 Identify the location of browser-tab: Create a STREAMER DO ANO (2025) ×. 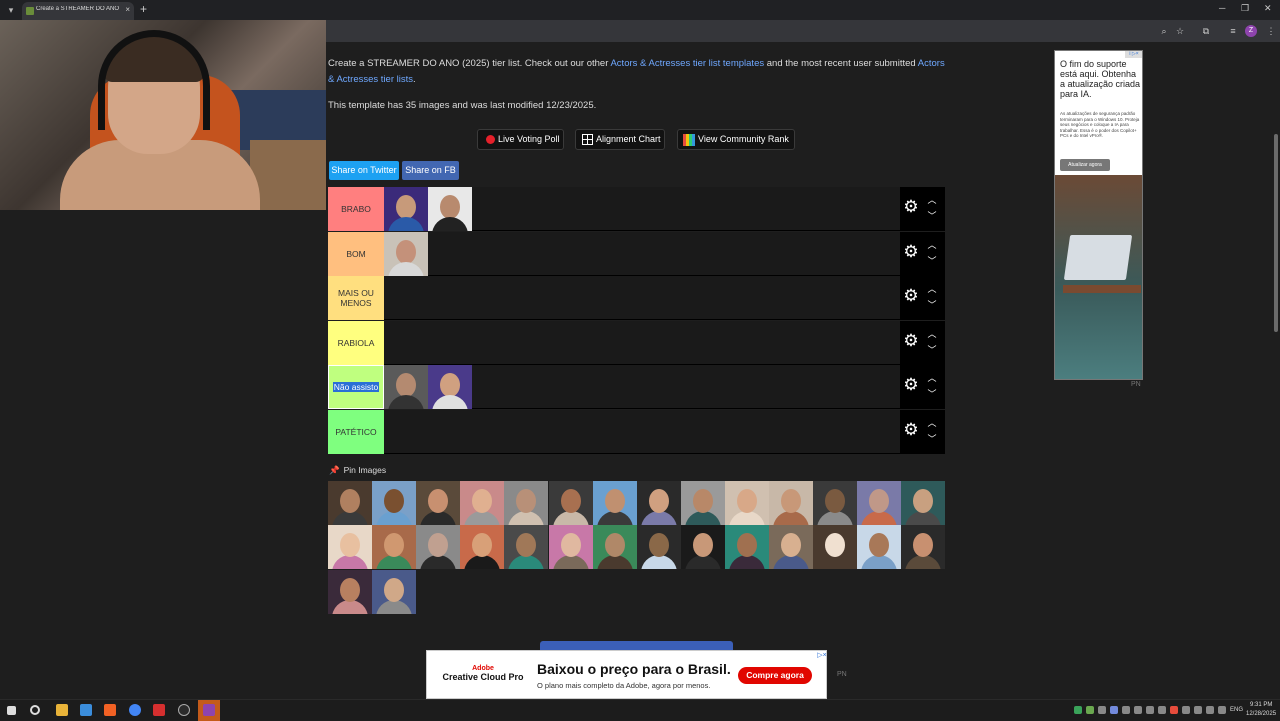
(78, 11).